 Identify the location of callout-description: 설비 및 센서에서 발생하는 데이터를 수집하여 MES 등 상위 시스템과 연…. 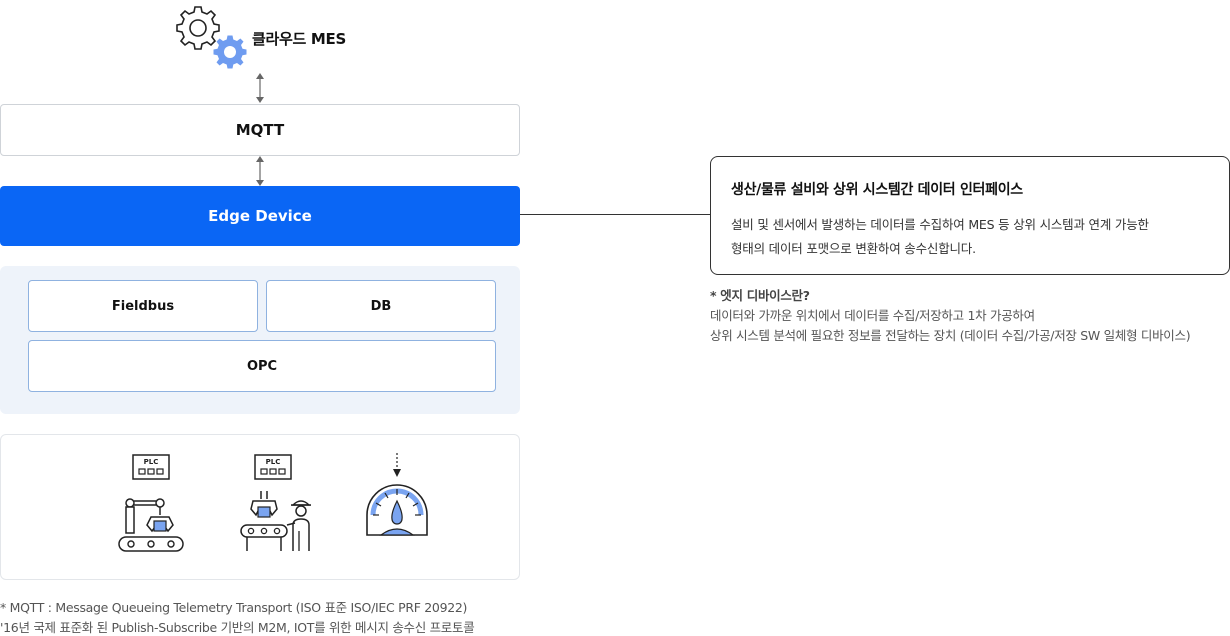
(970, 237).